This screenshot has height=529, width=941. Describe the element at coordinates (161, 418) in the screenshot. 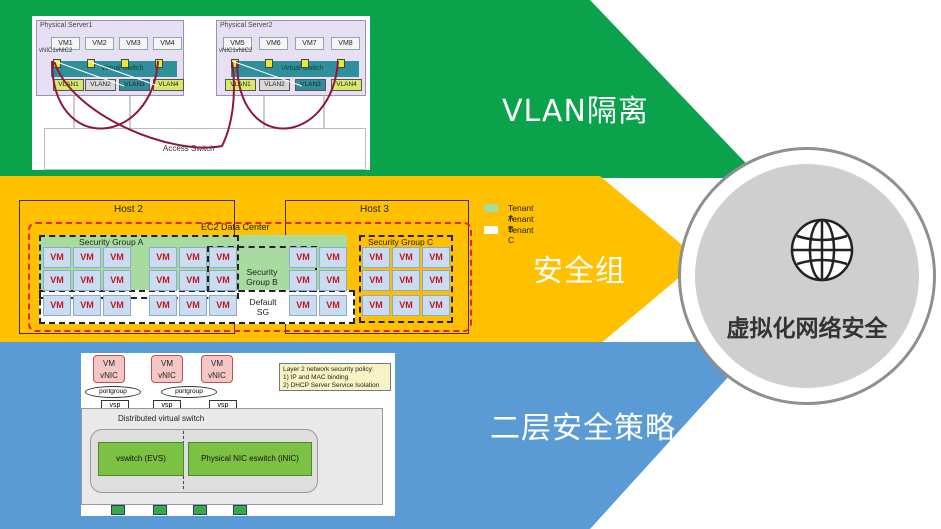

I see `dvs-label: Distributed virtual switch` at that location.